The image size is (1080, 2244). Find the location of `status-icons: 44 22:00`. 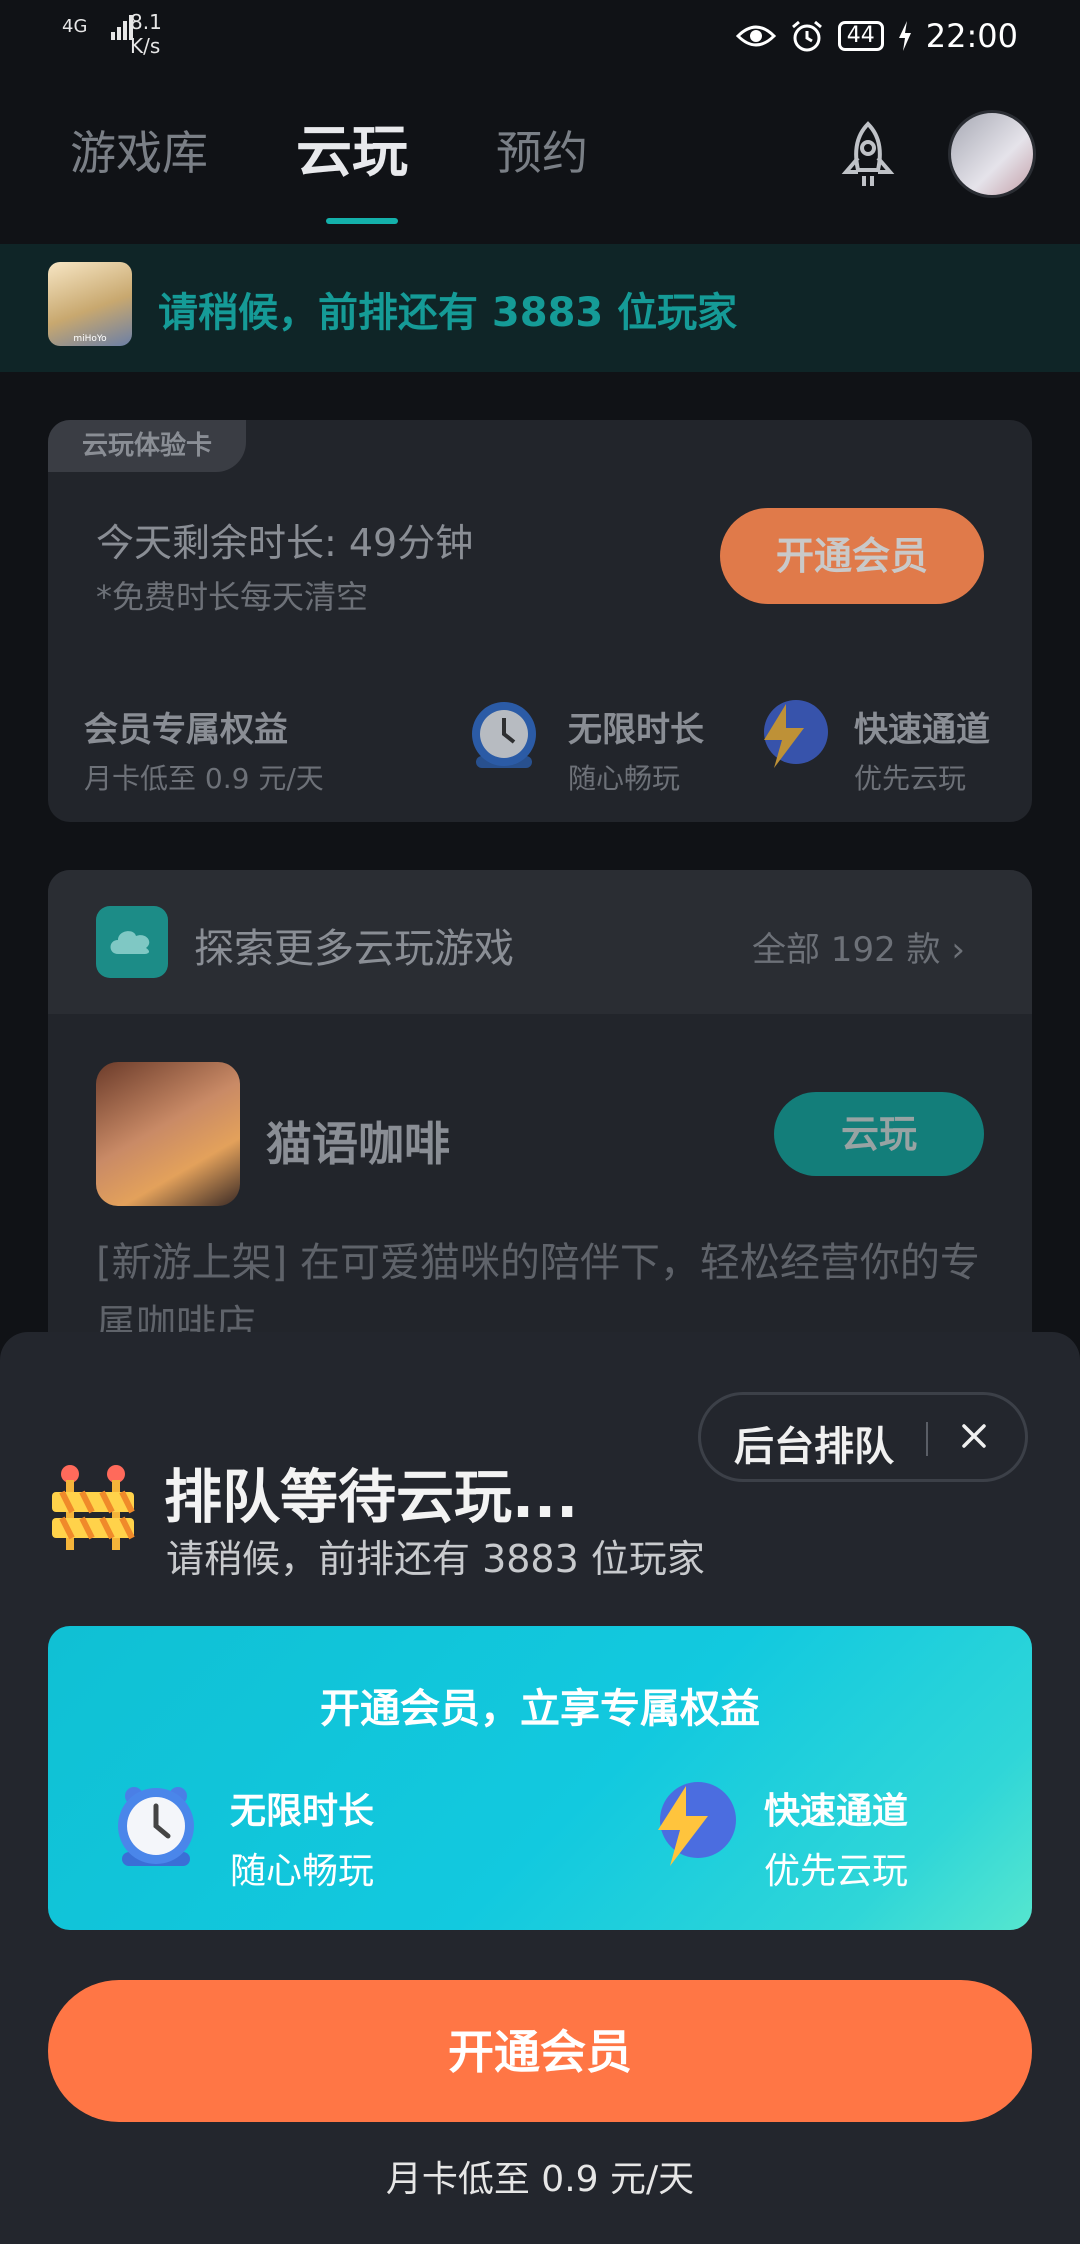

status-icons: 44 22:00 is located at coordinates (876, 36).